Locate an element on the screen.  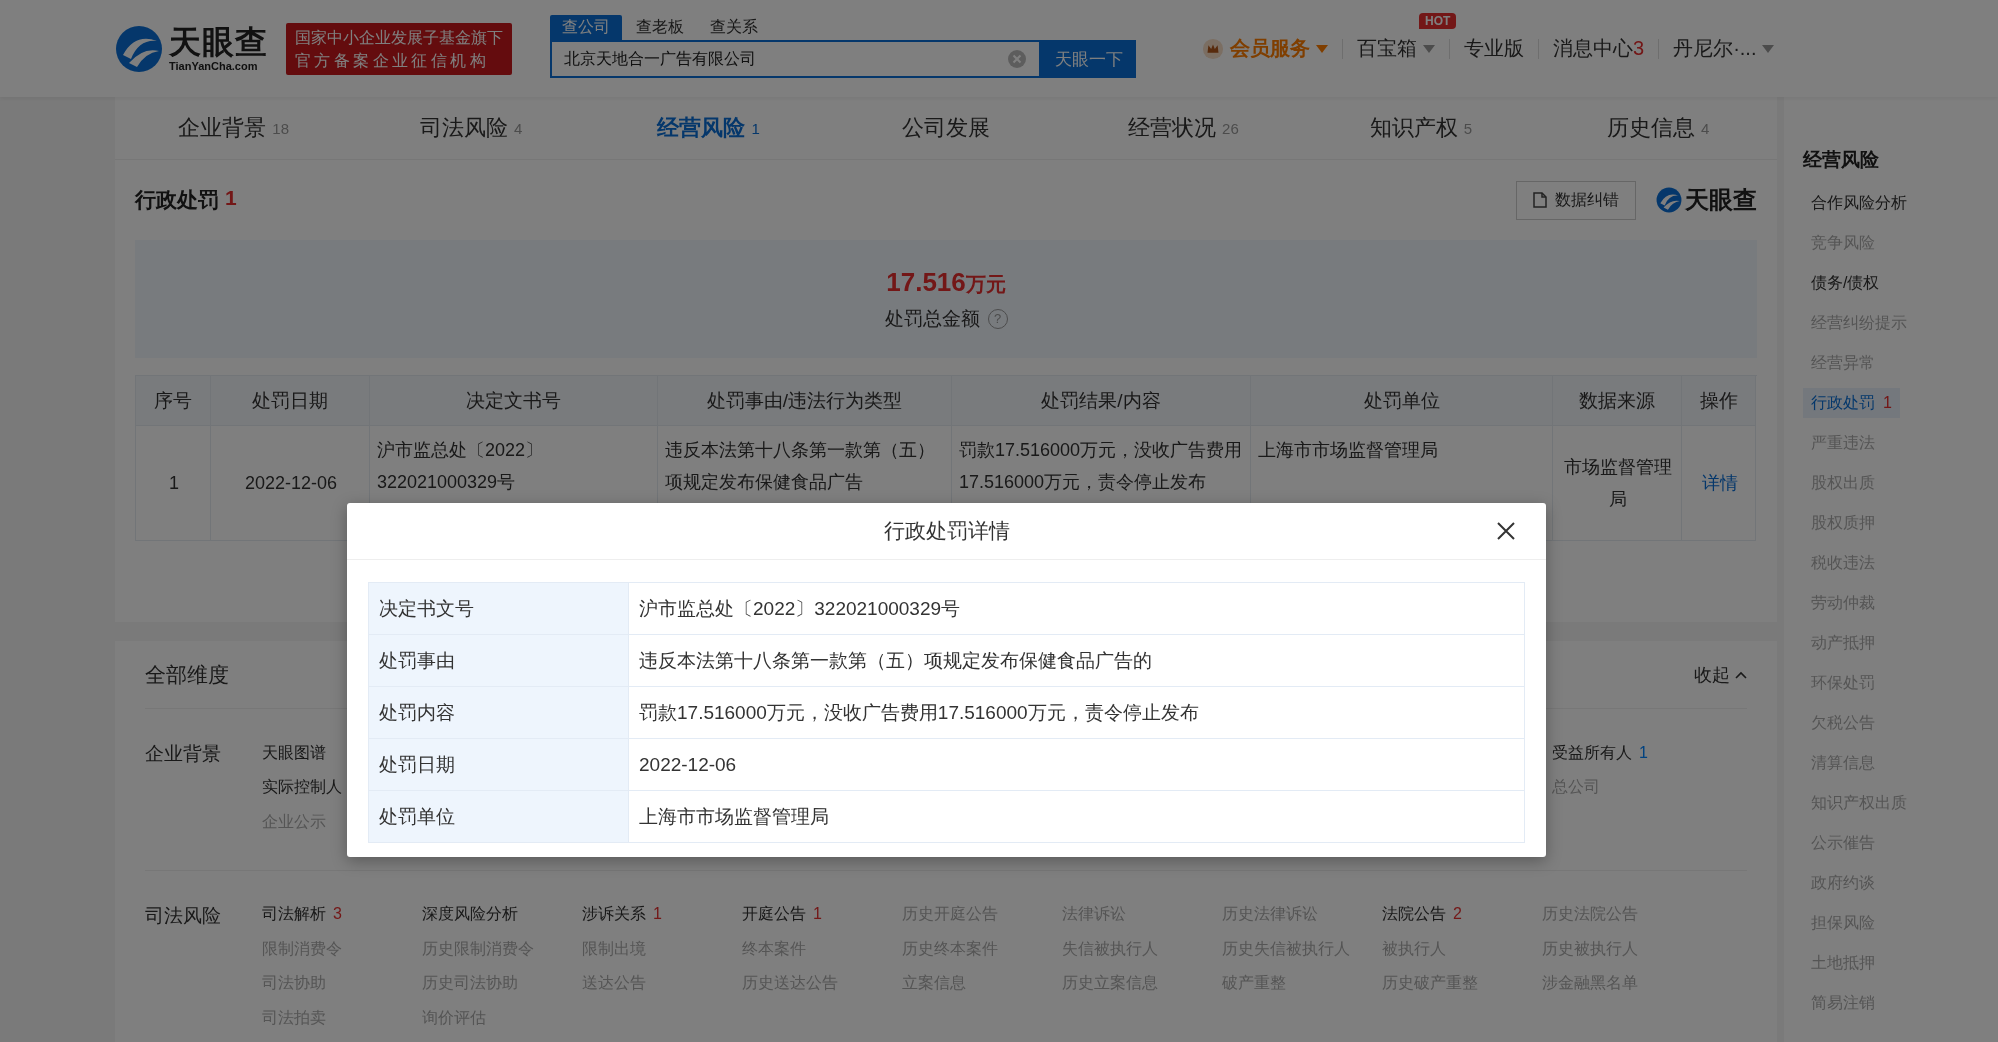
search-tab: 查公司 is located at coordinates (586, 27).